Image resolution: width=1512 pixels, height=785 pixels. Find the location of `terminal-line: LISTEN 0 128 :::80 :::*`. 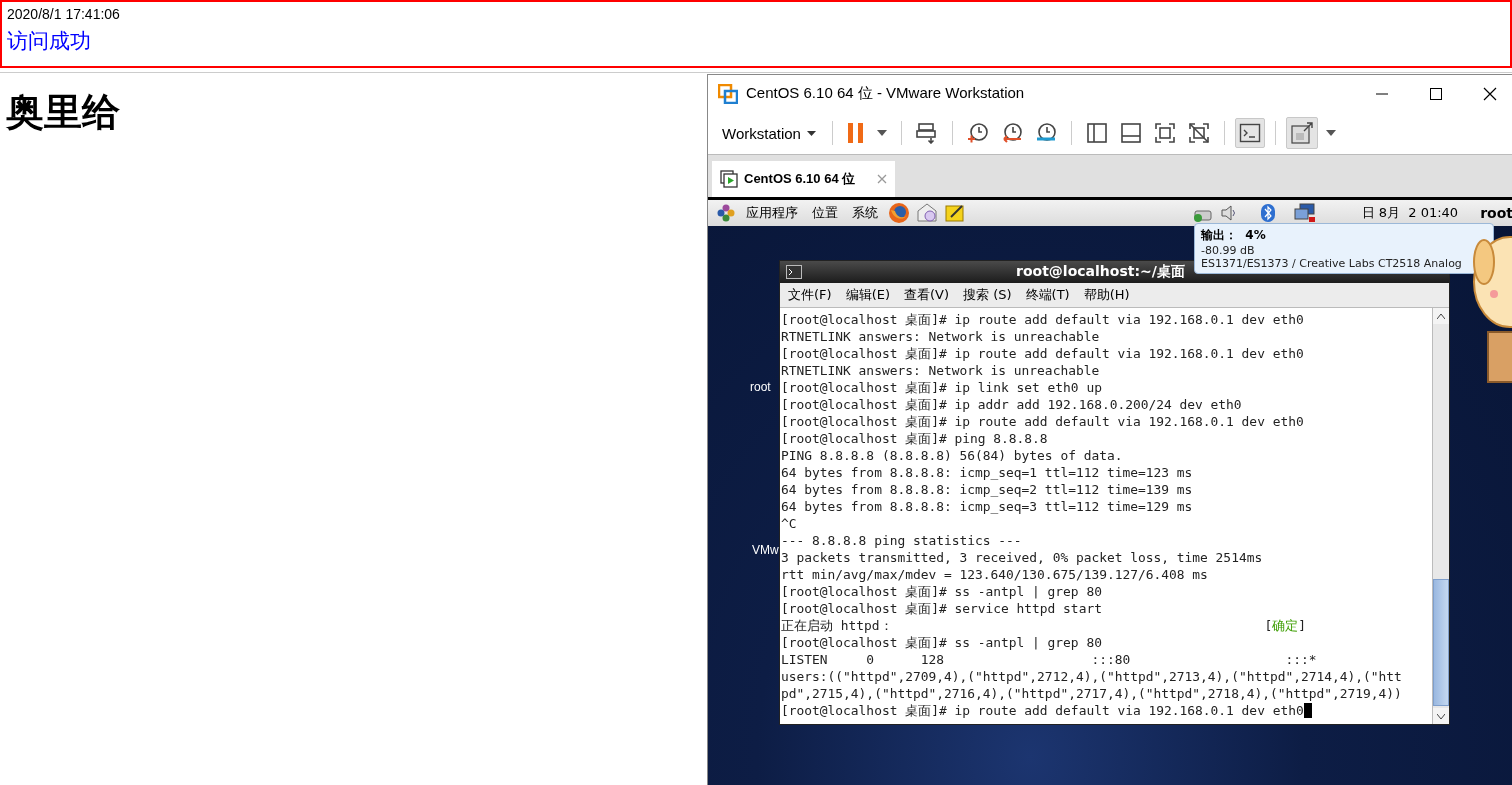

terminal-line: LISTEN 0 128 :::80 :::* is located at coordinates (1049, 659).